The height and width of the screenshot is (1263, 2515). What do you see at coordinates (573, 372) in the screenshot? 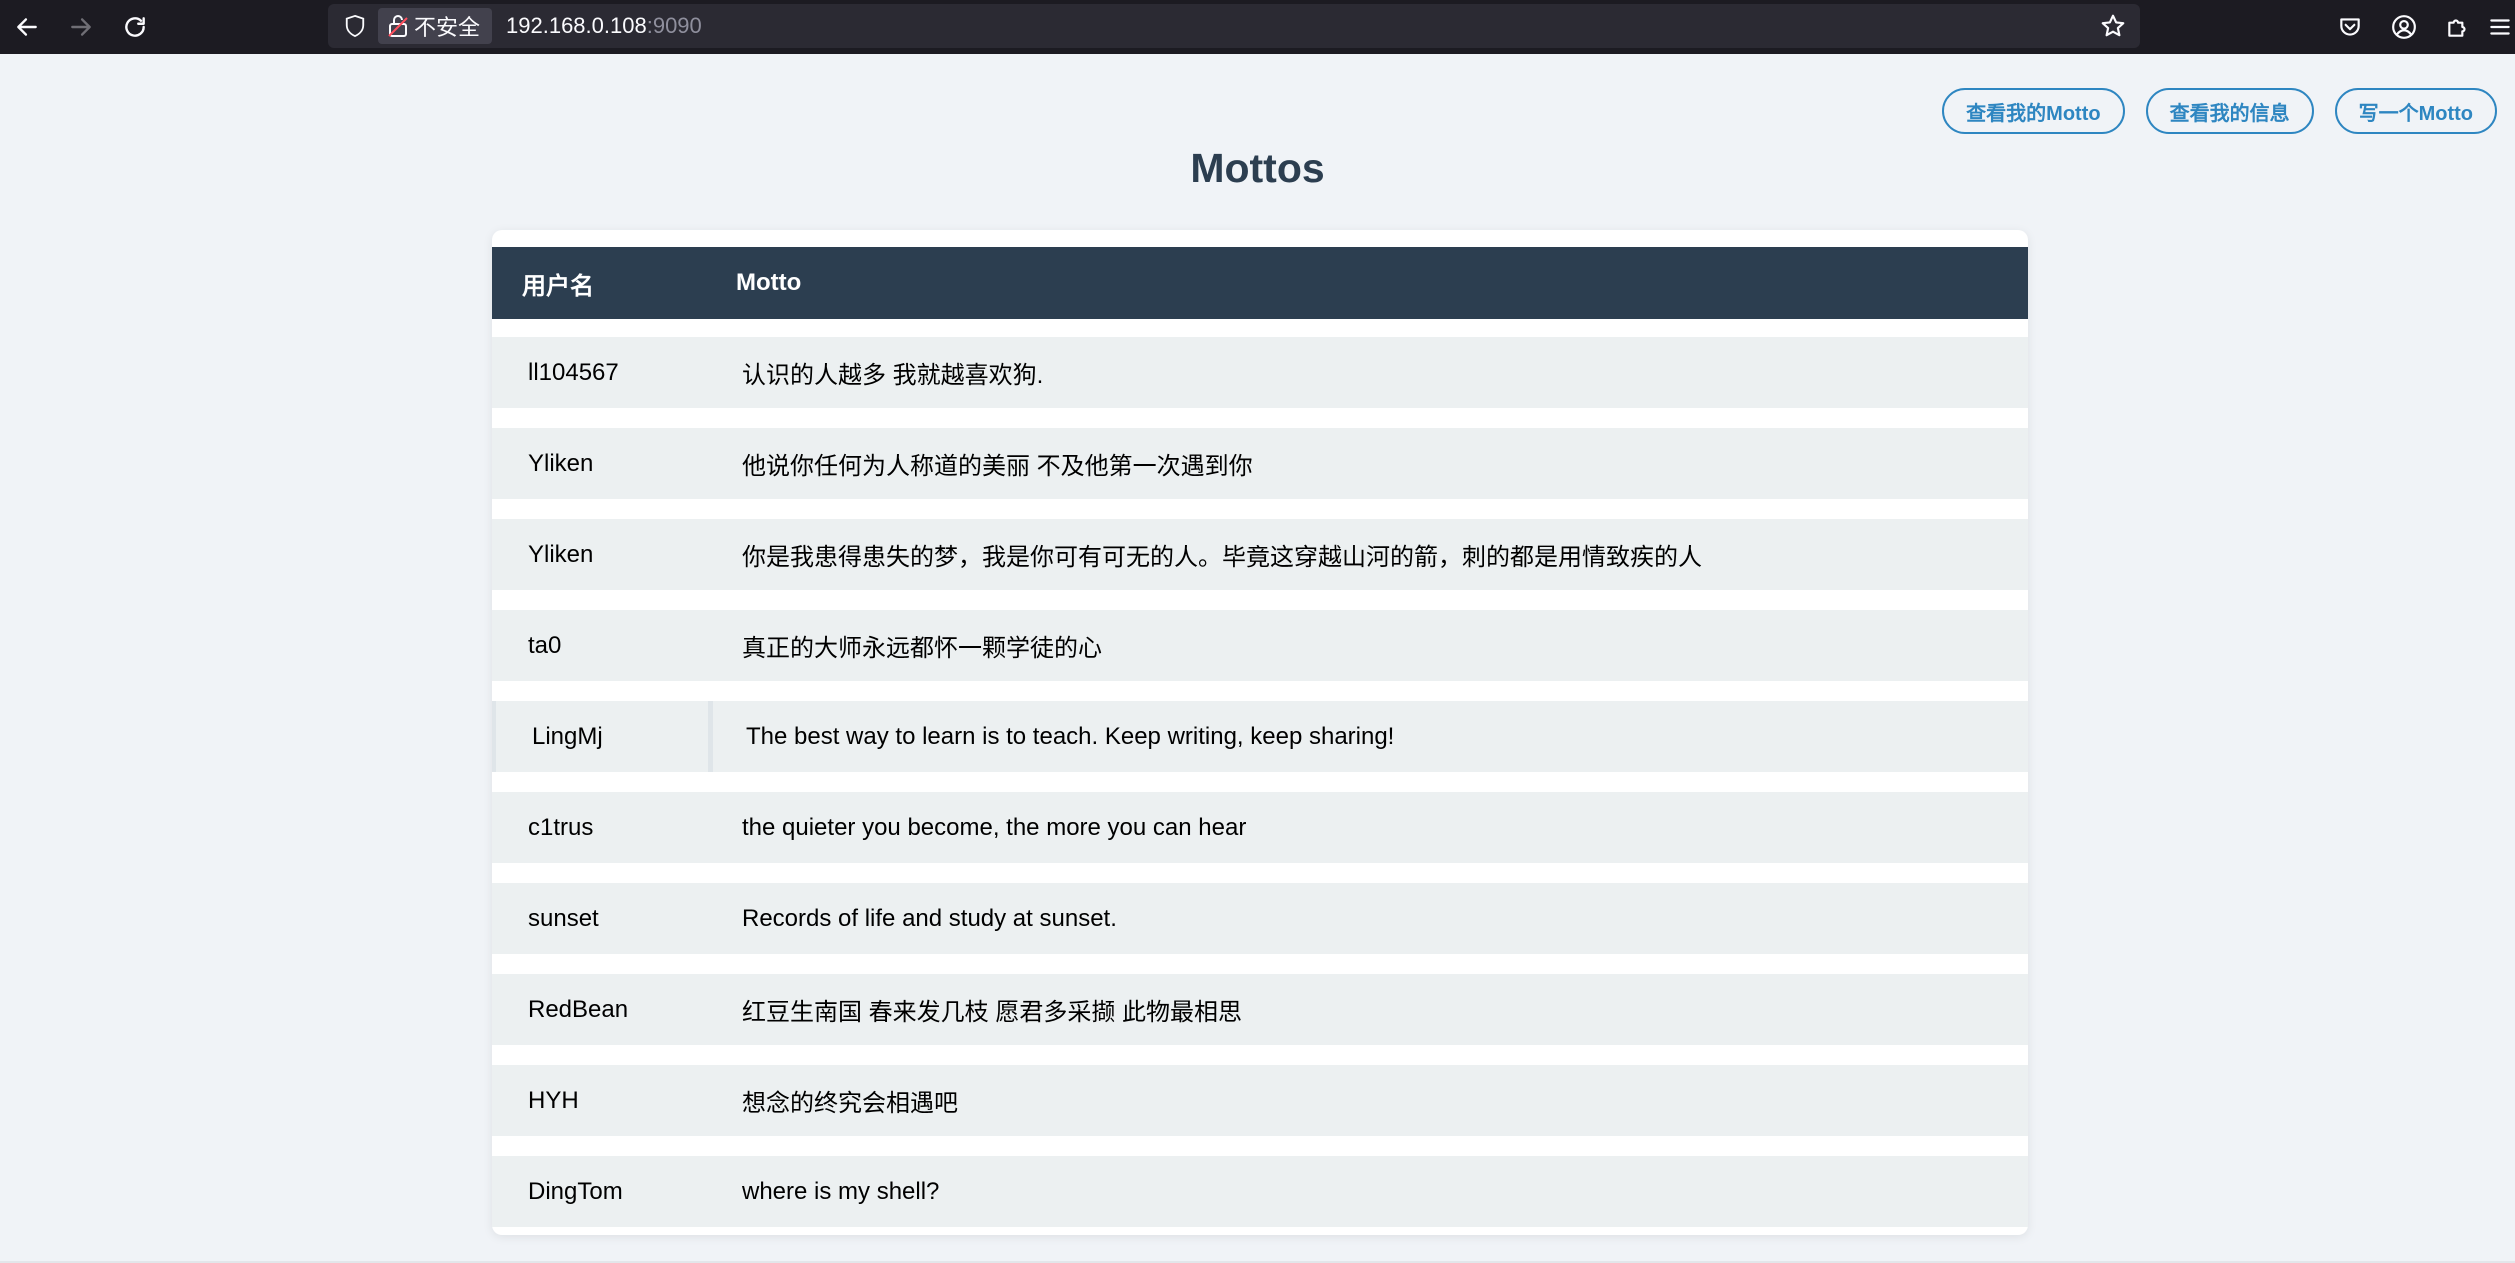
I see `username-cell: ll104567` at bounding box center [573, 372].